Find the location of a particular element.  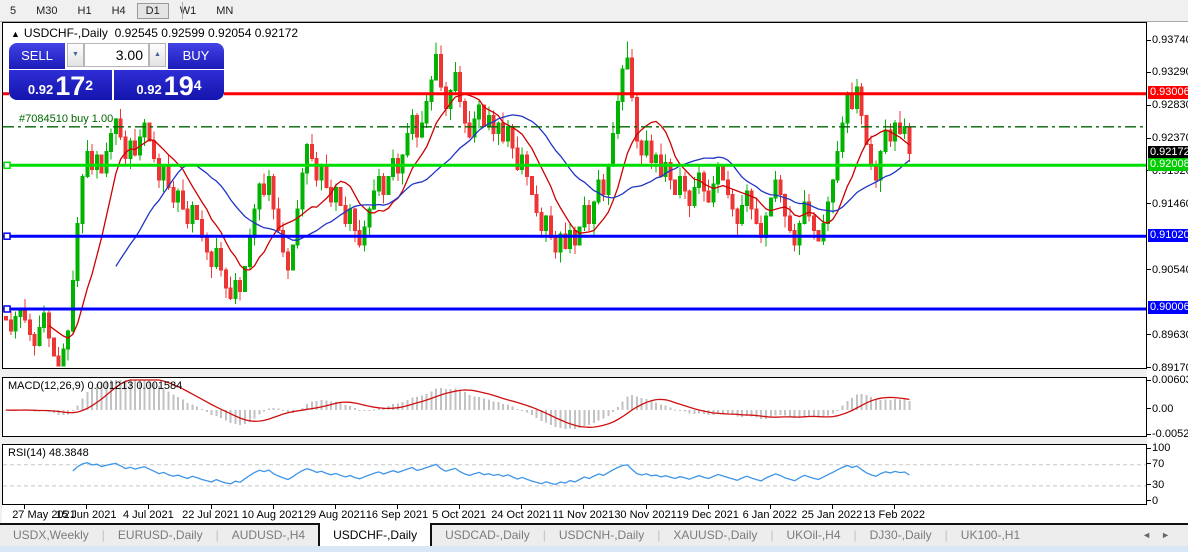

tab-xauusd--daily: XAUUSD-,Daily is located at coordinates (715, 536).